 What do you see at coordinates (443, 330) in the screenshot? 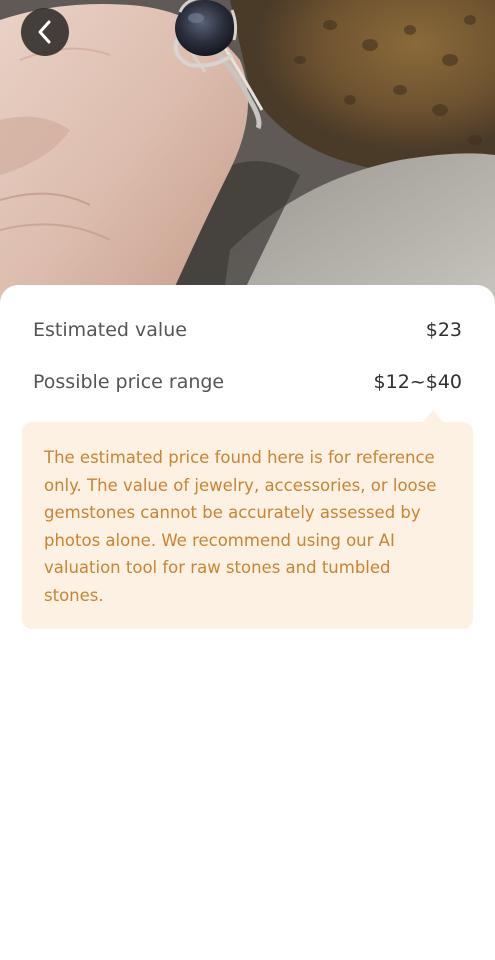
I see `estimated-value-amount: $23` at bounding box center [443, 330].